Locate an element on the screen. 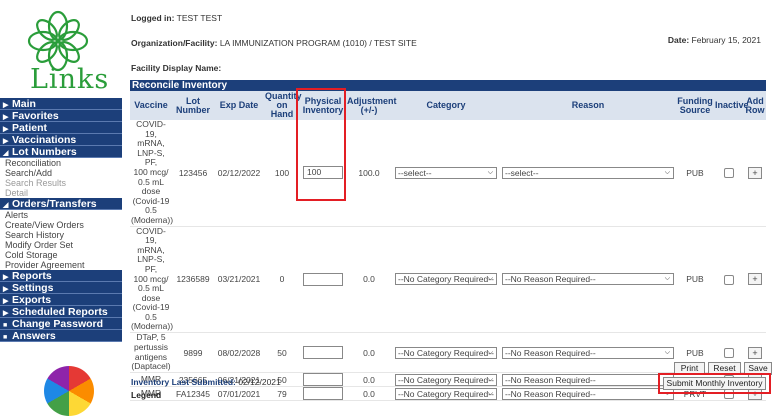 The height and width of the screenshot is (416, 779). inventory-last-submitted: Inventory Last Submitted: 02/12/2021 is located at coordinates (206, 382).